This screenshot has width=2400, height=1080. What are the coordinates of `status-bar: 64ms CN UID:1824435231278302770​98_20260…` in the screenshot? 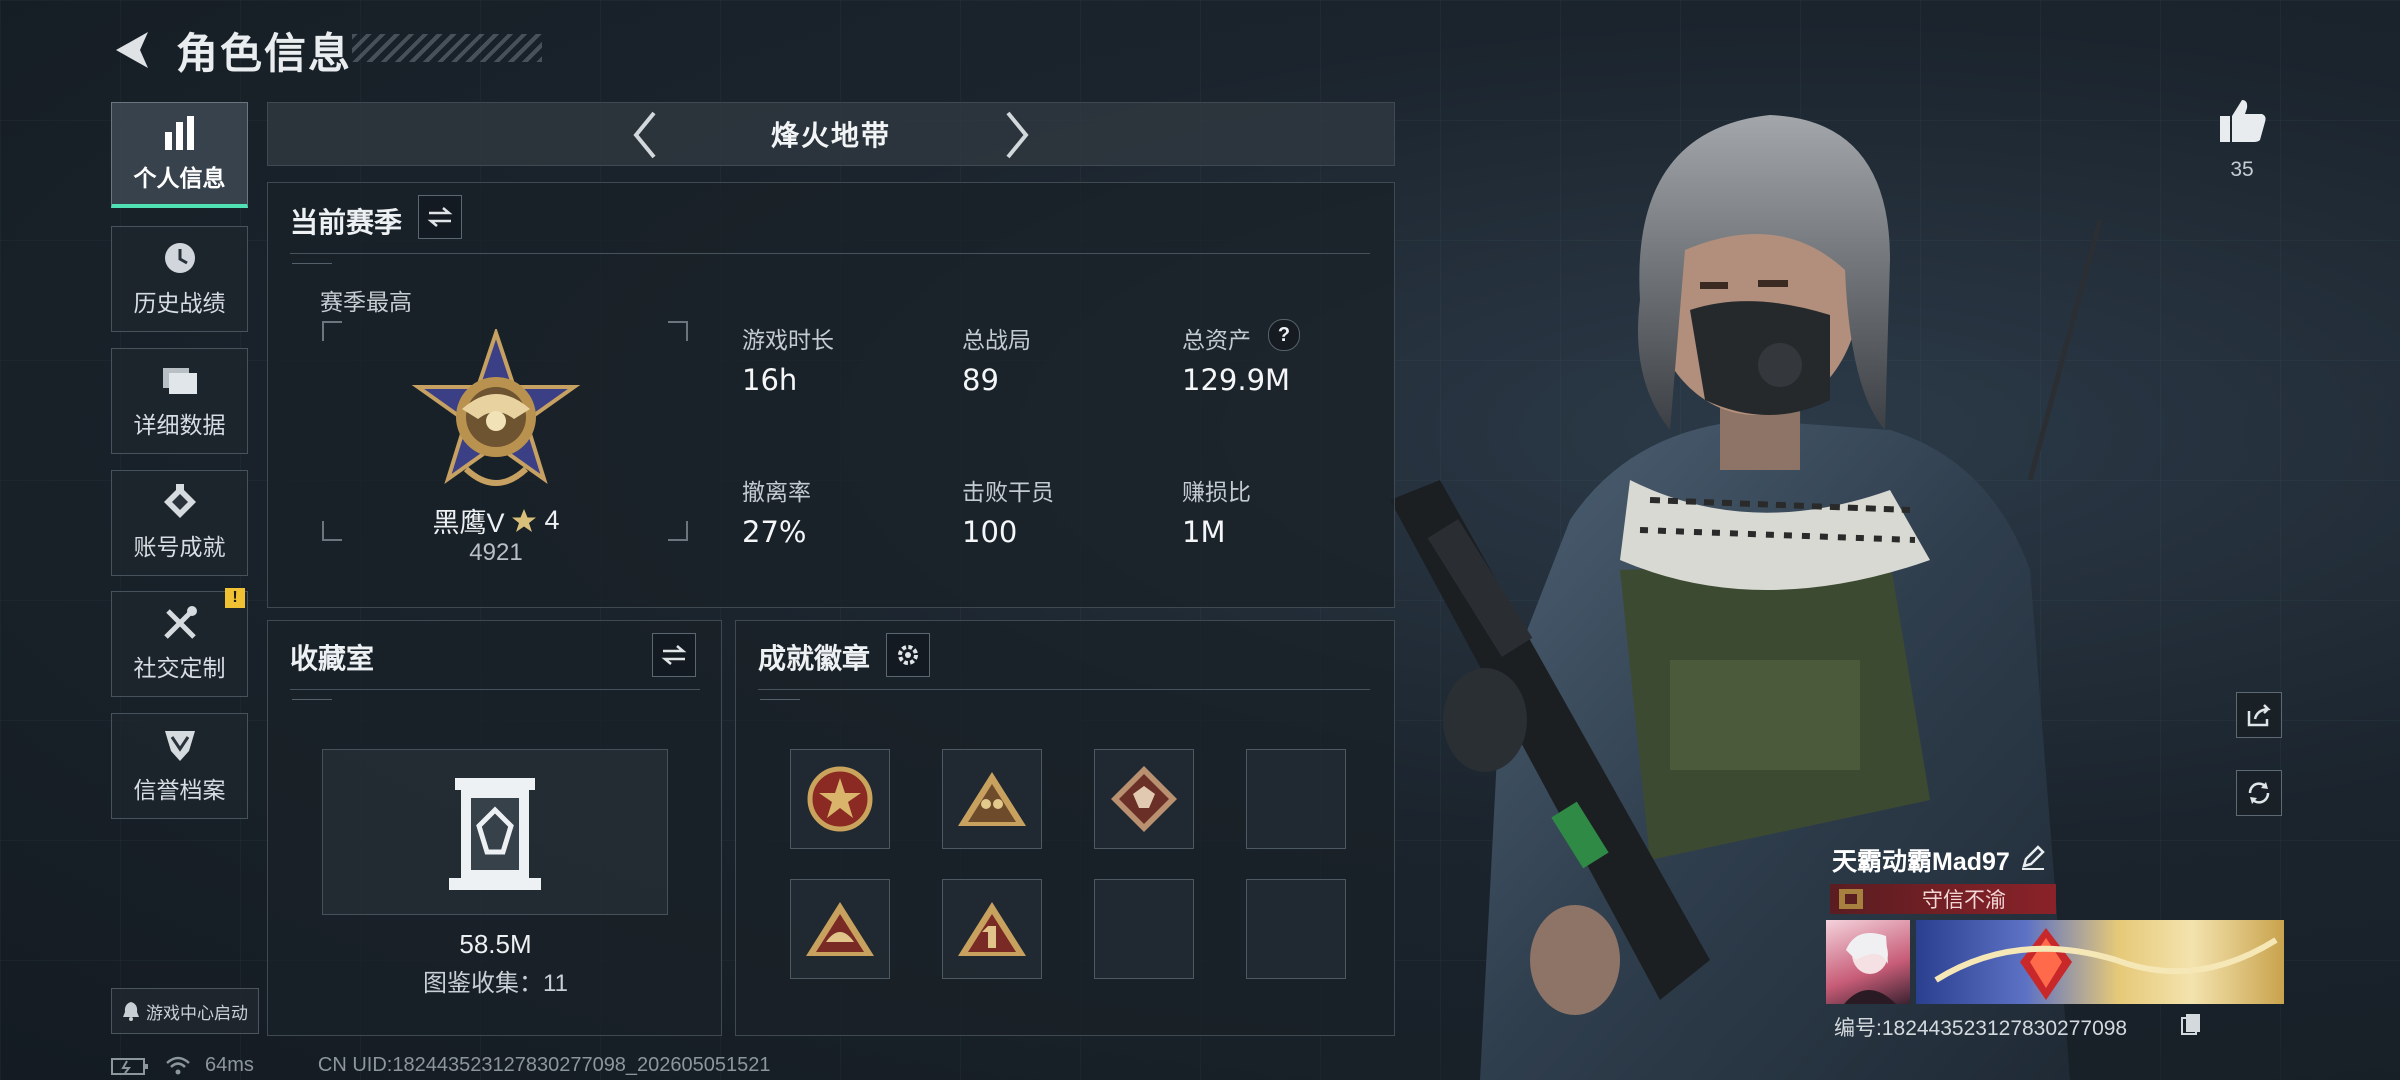 It's located at (441, 1065).